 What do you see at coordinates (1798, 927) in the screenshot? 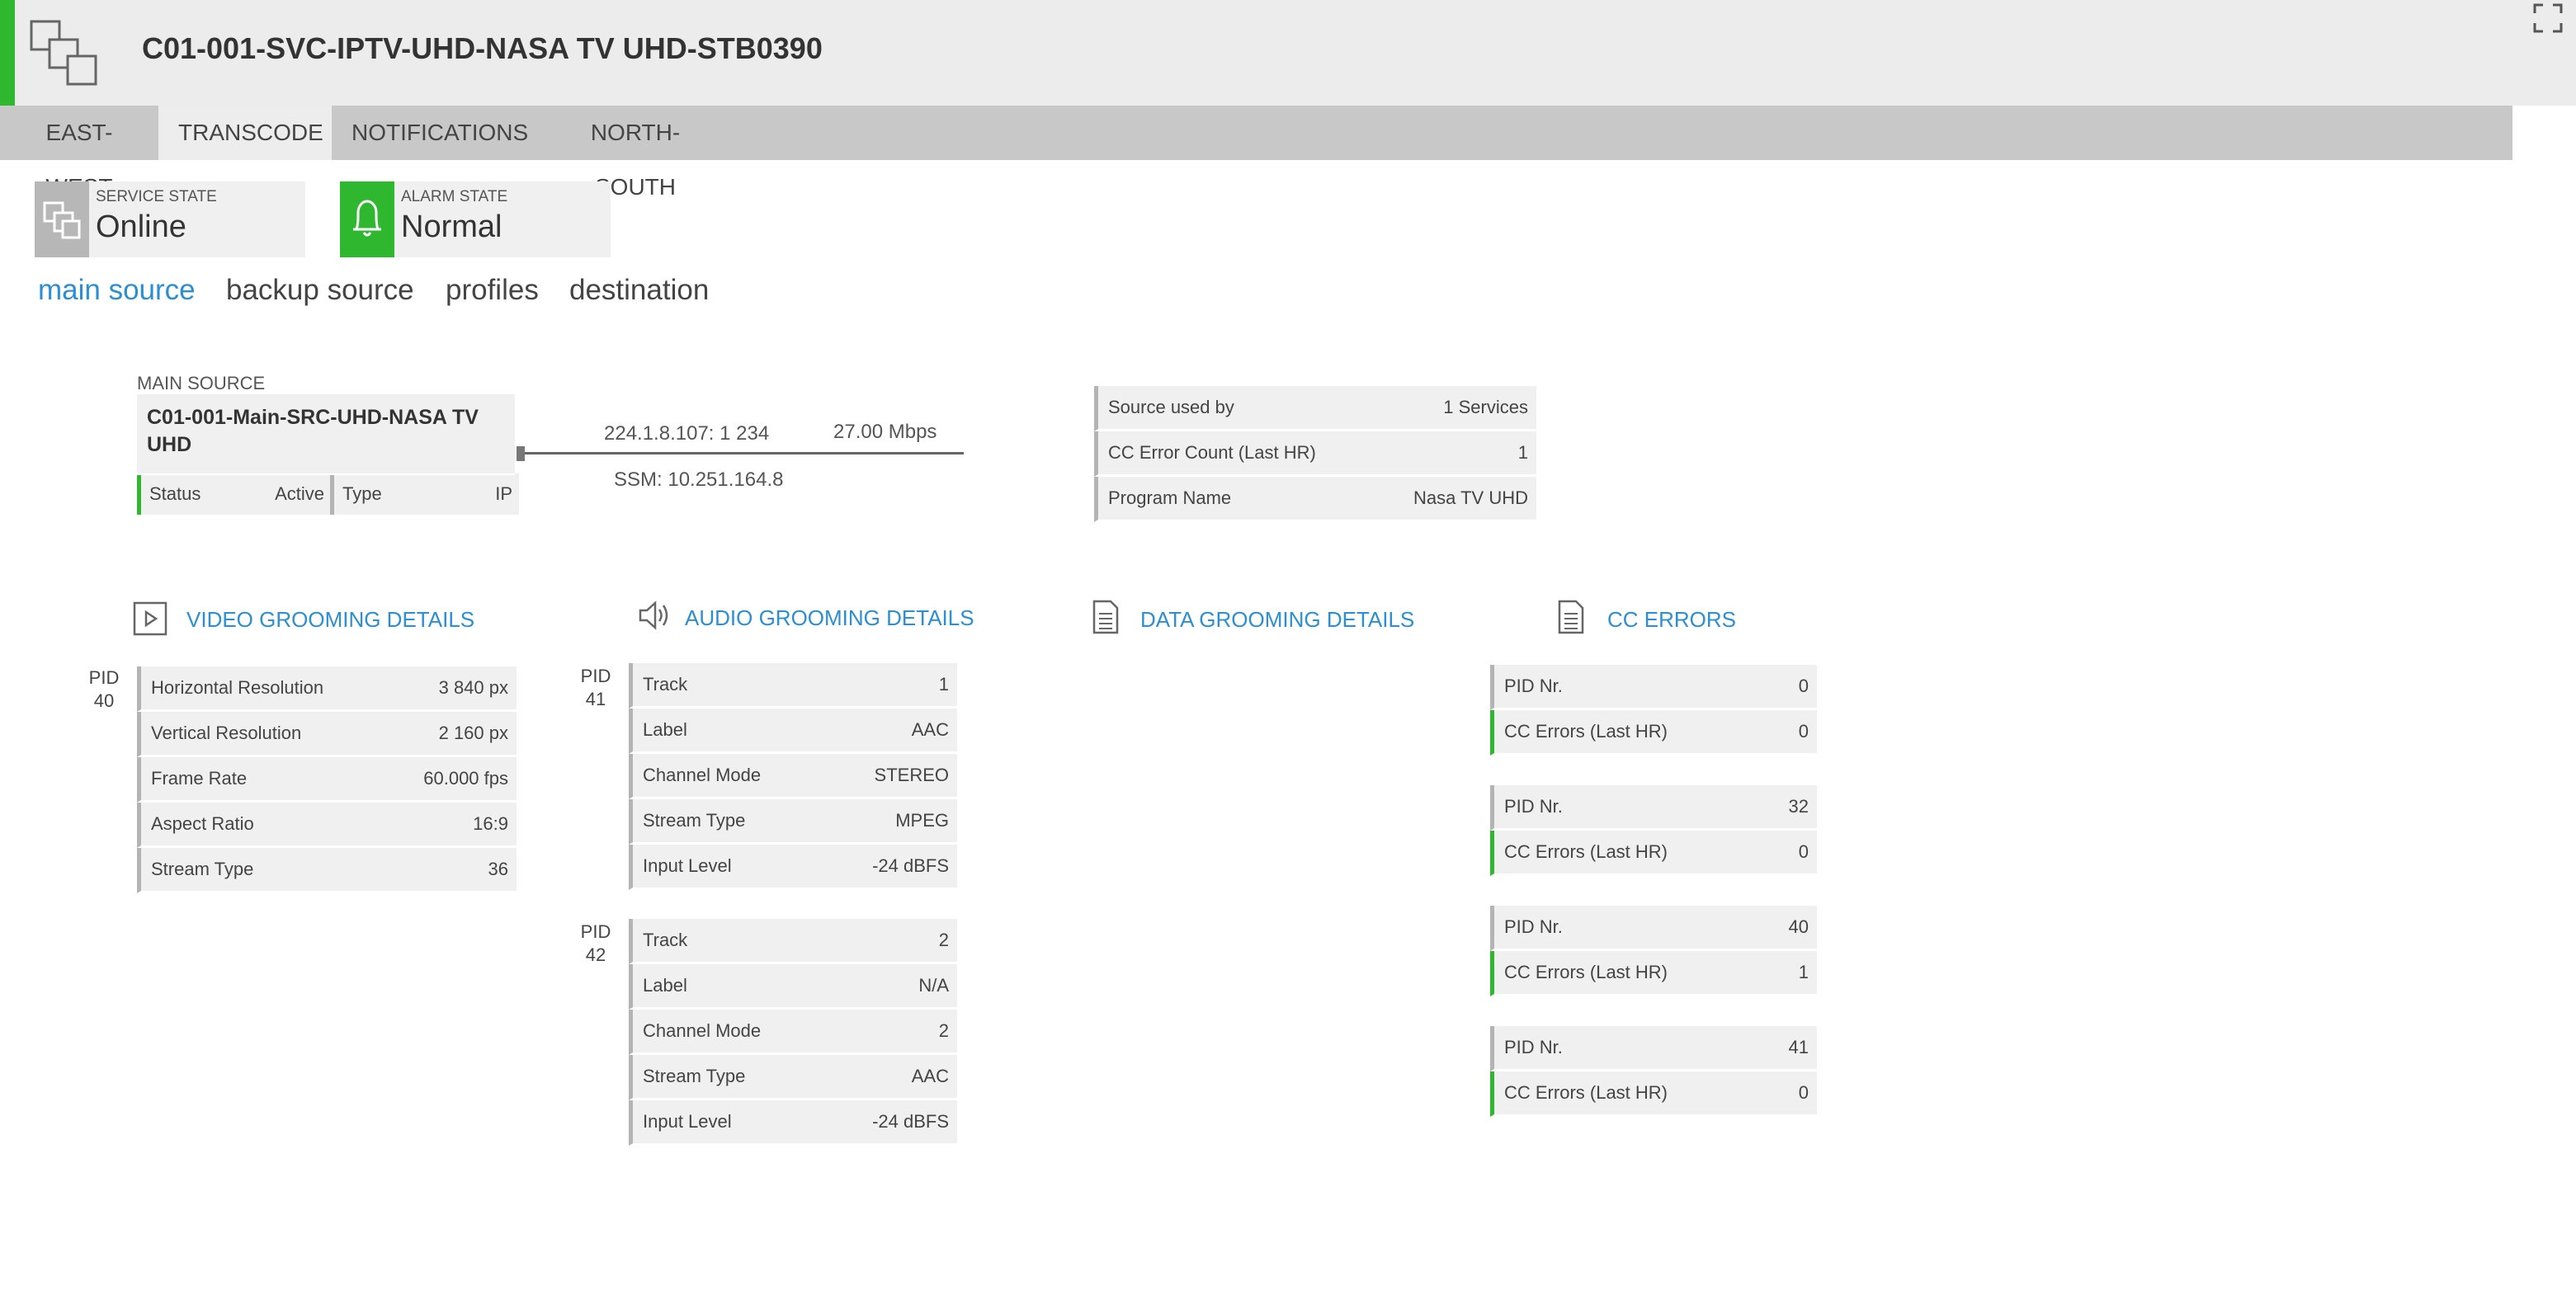
I see `row-value: 40` at bounding box center [1798, 927].